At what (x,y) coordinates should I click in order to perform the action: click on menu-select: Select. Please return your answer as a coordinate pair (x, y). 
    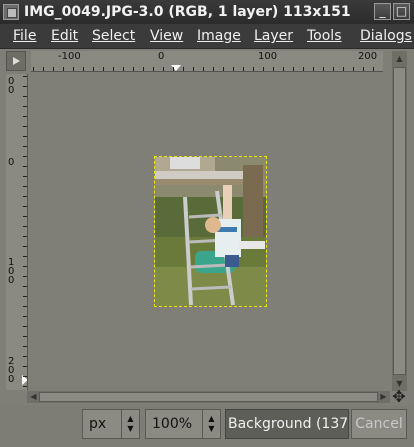
    Looking at the image, I should click on (113, 36).